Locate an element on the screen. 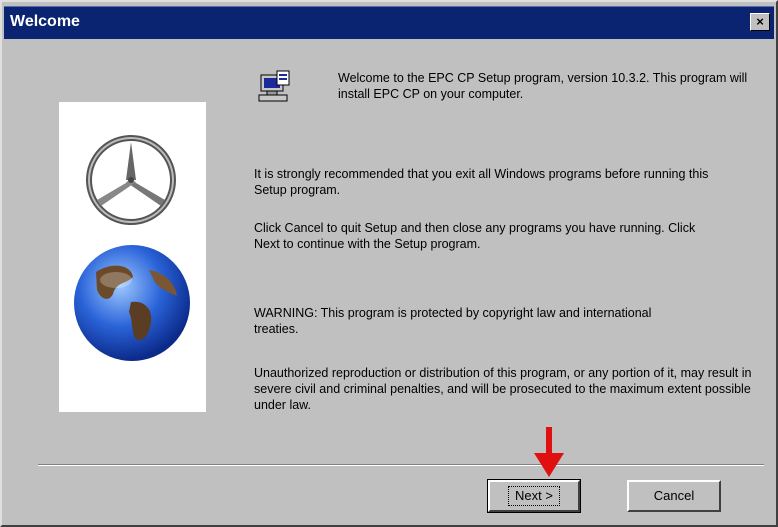 The image size is (778, 527). globe-icon is located at coordinates (132, 303).